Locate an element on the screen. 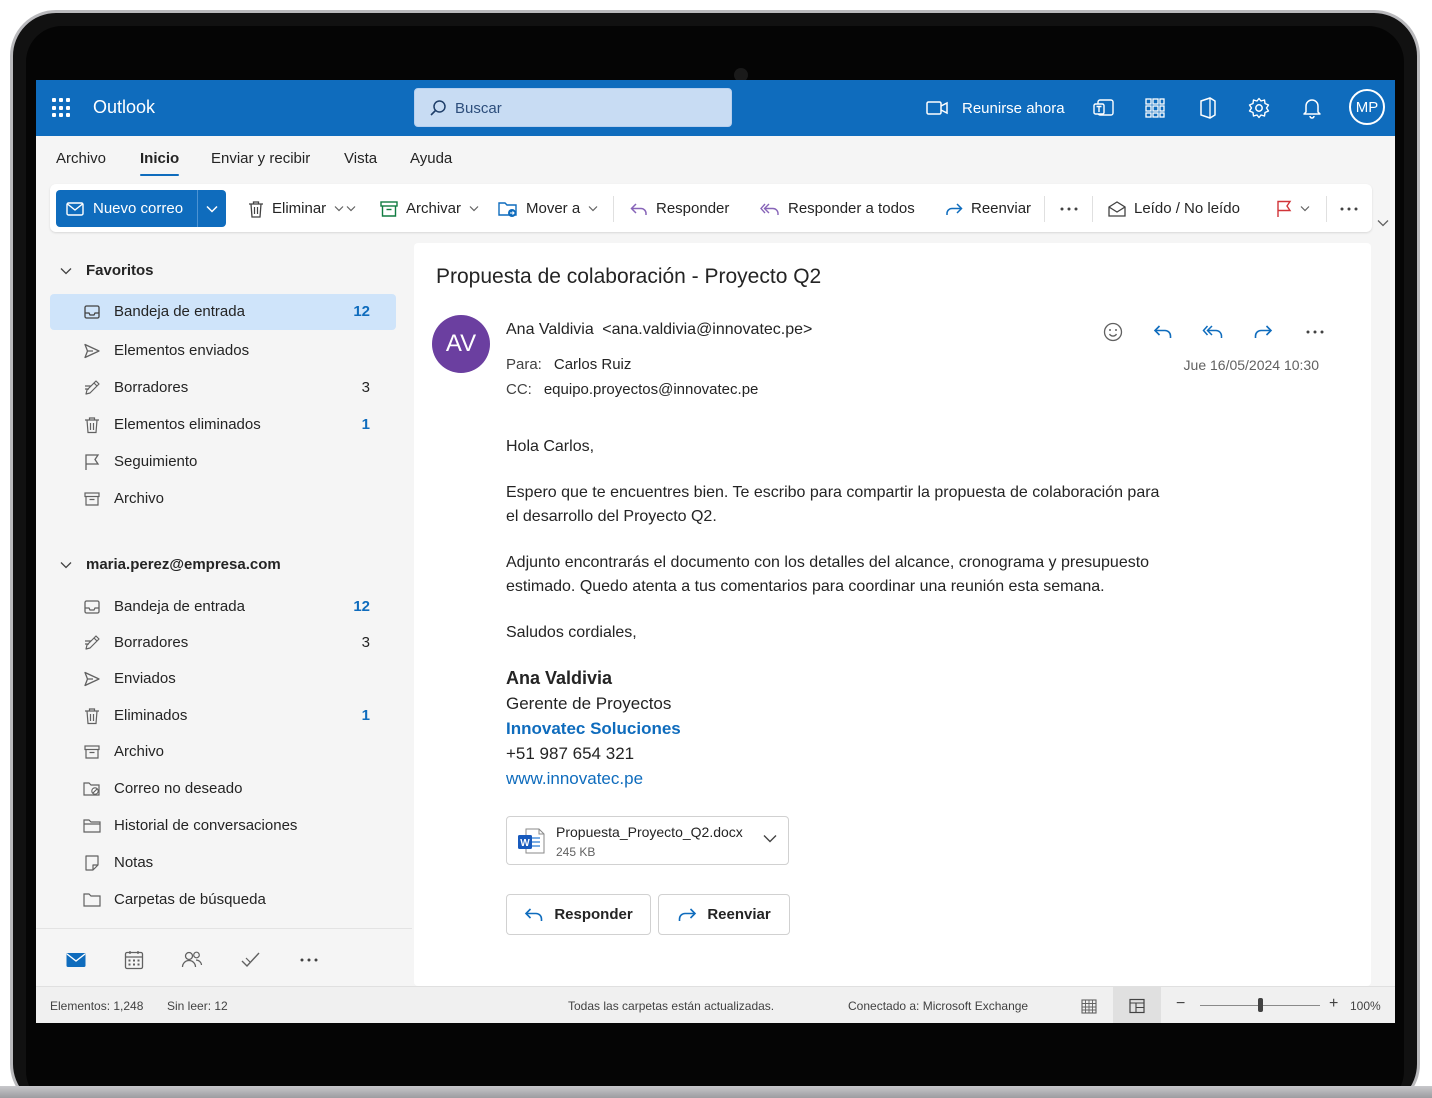 This screenshot has height=1098, width=1432. cc-recipient: equipo.proyectos@innovatec.pe is located at coordinates (651, 389).